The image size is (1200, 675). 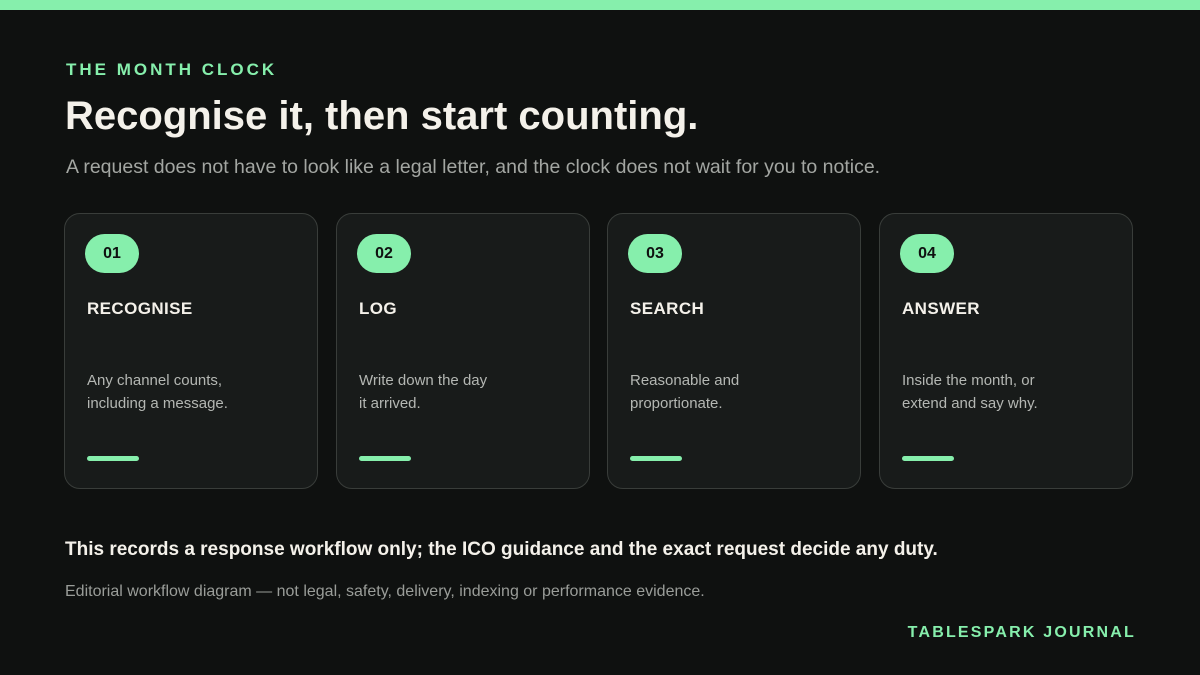 What do you see at coordinates (927, 253) in the screenshot?
I see `step-number-badge: 04` at bounding box center [927, 253].